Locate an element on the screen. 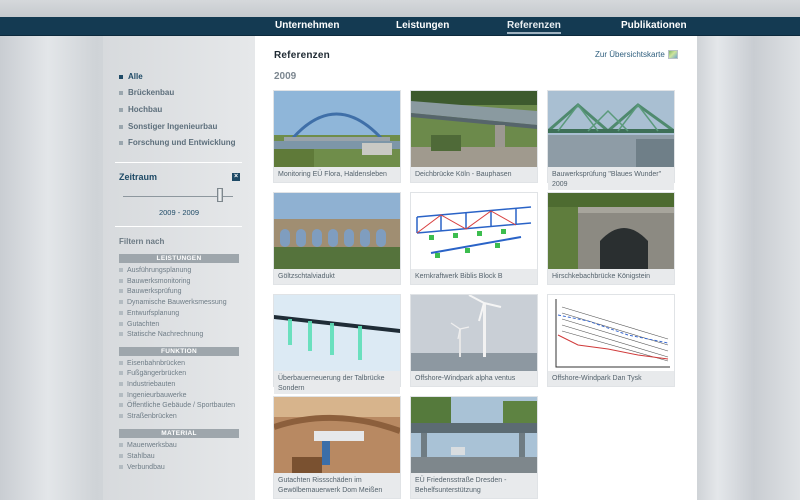 Image resolution: width=800 pixels, height=500 pixels. range-slider-handle is located at coordinates (220, 195).